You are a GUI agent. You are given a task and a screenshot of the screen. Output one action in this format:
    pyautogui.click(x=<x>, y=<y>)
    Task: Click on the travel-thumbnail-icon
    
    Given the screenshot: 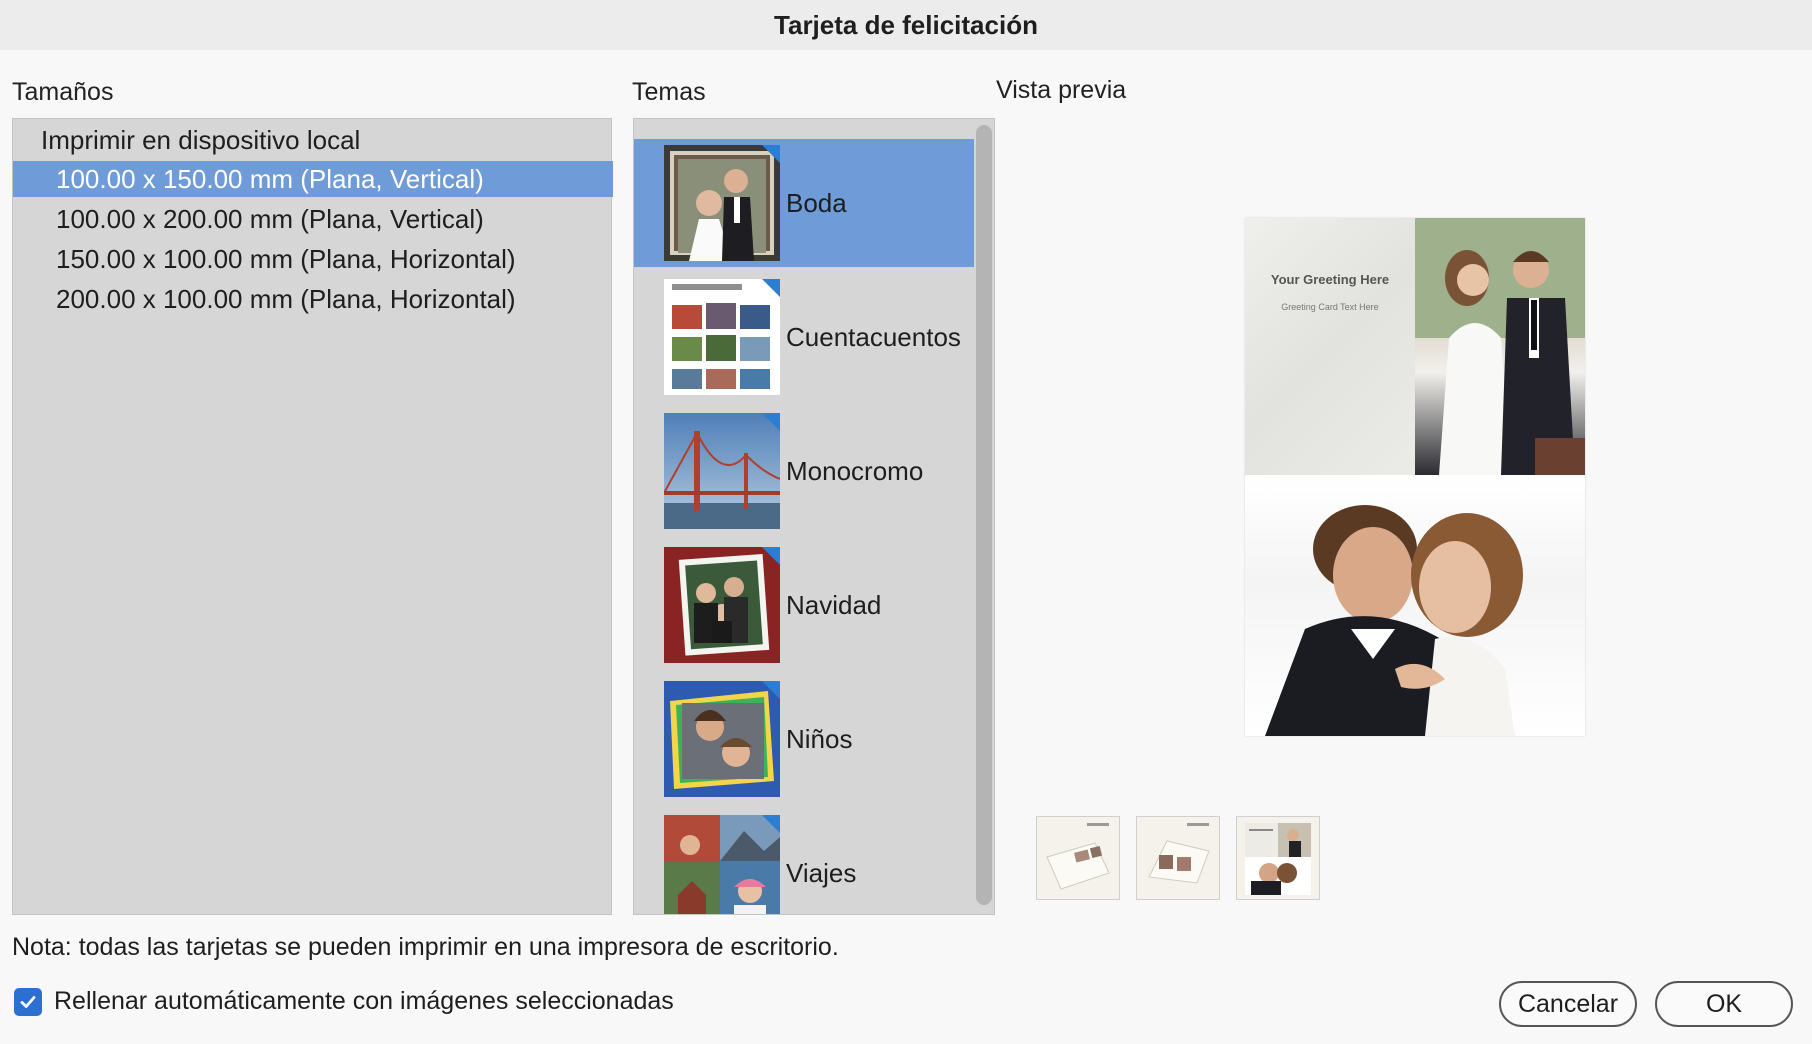 What is the action you would take?
    pyautogui.click(x=722, y=864)
    